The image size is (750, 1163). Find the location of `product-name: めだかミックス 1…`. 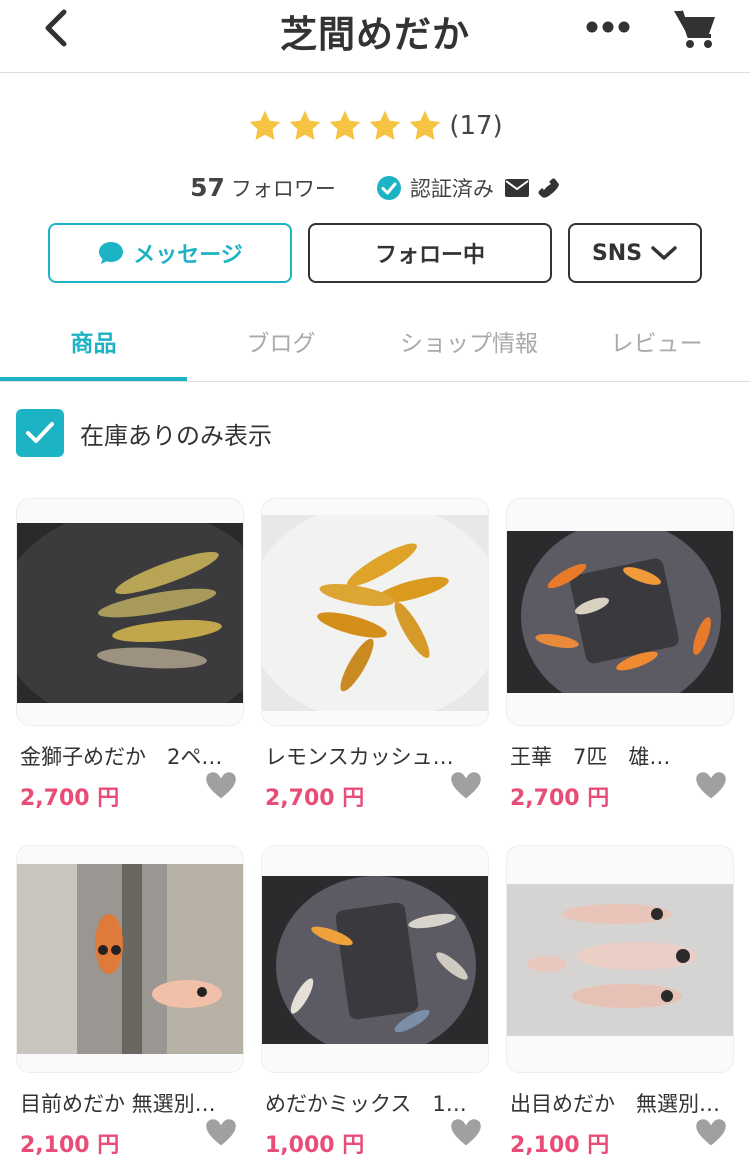

product-name: めだかミックス 1… is located at coordinates (376, 1103).